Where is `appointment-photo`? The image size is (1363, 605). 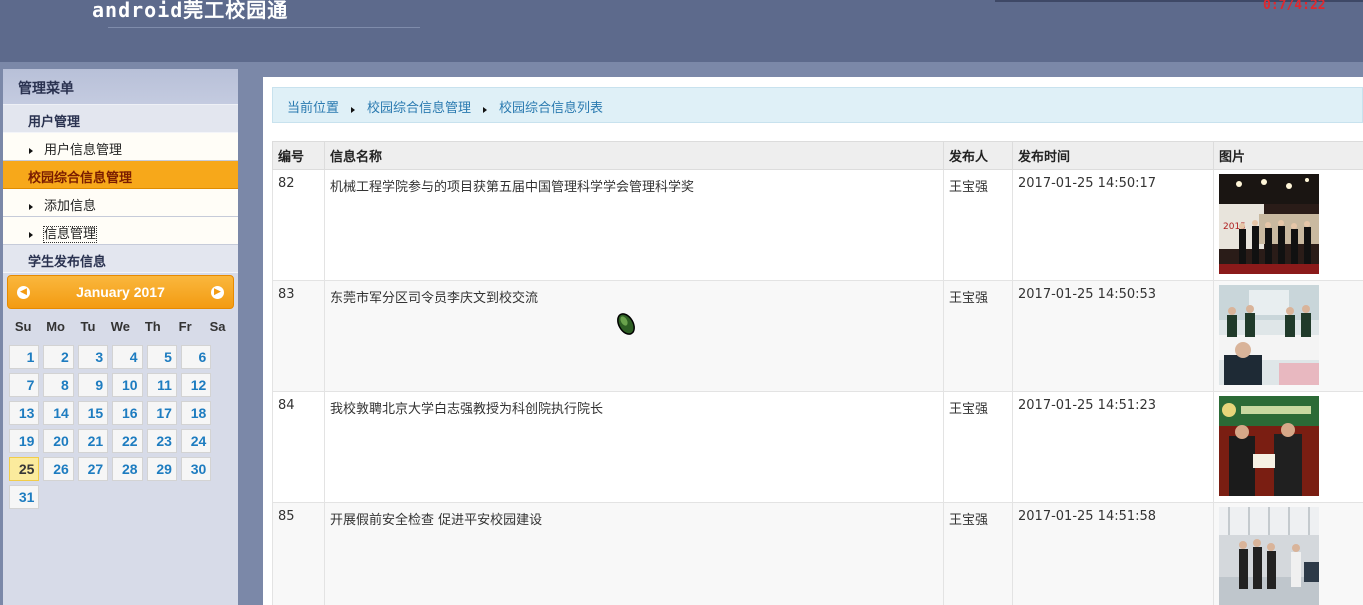 appointment-photo is located at coordinates (1269, 446).